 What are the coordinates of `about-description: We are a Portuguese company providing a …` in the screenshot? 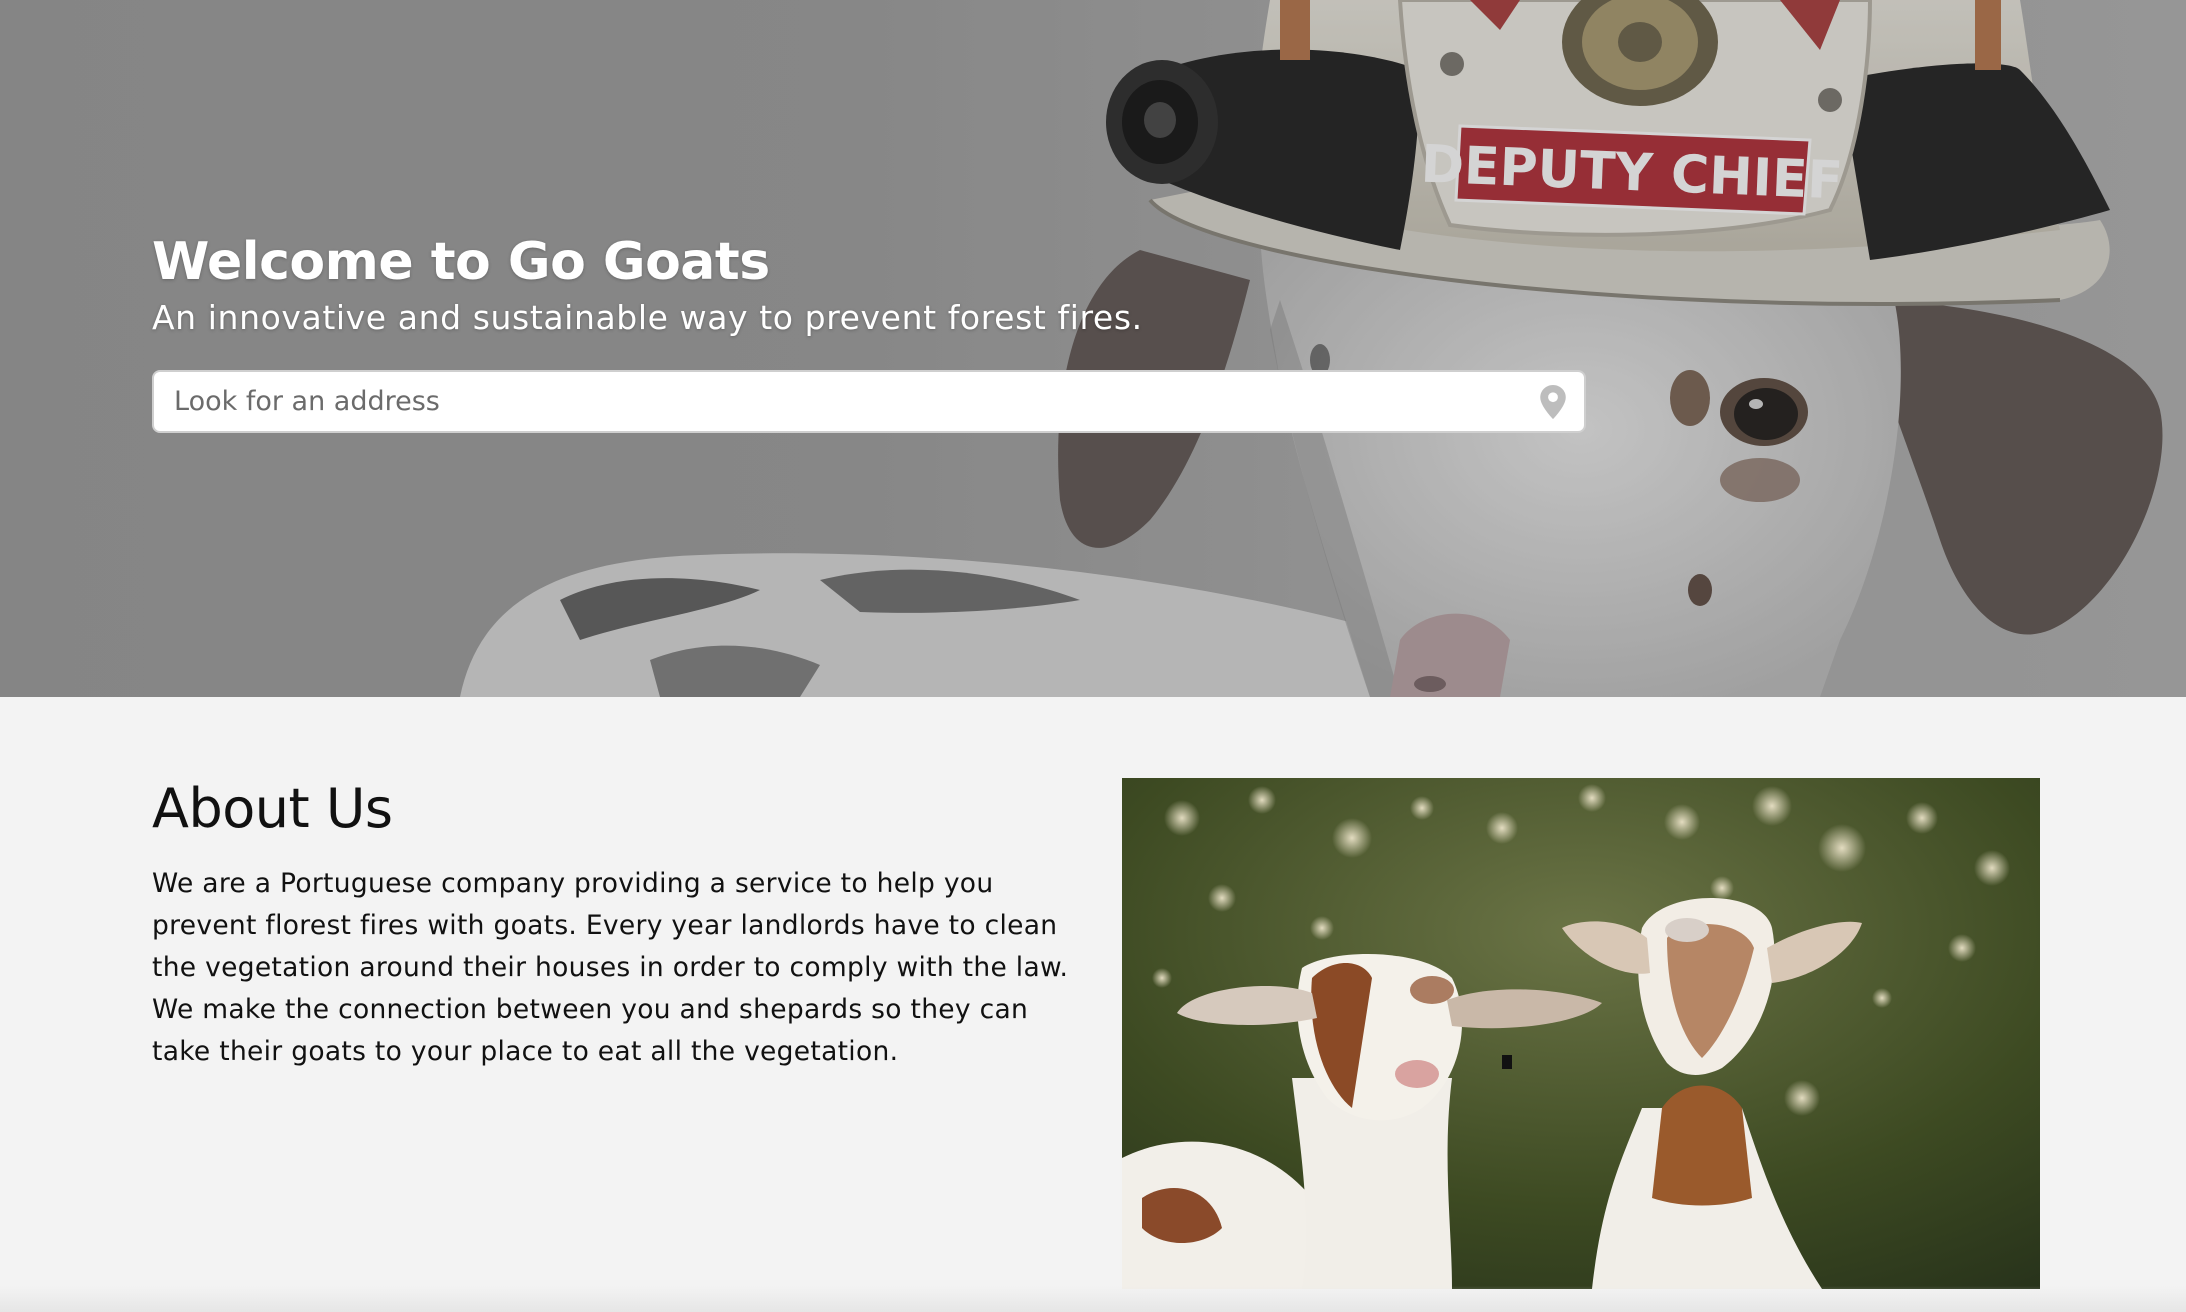 It's located at (610, 967).